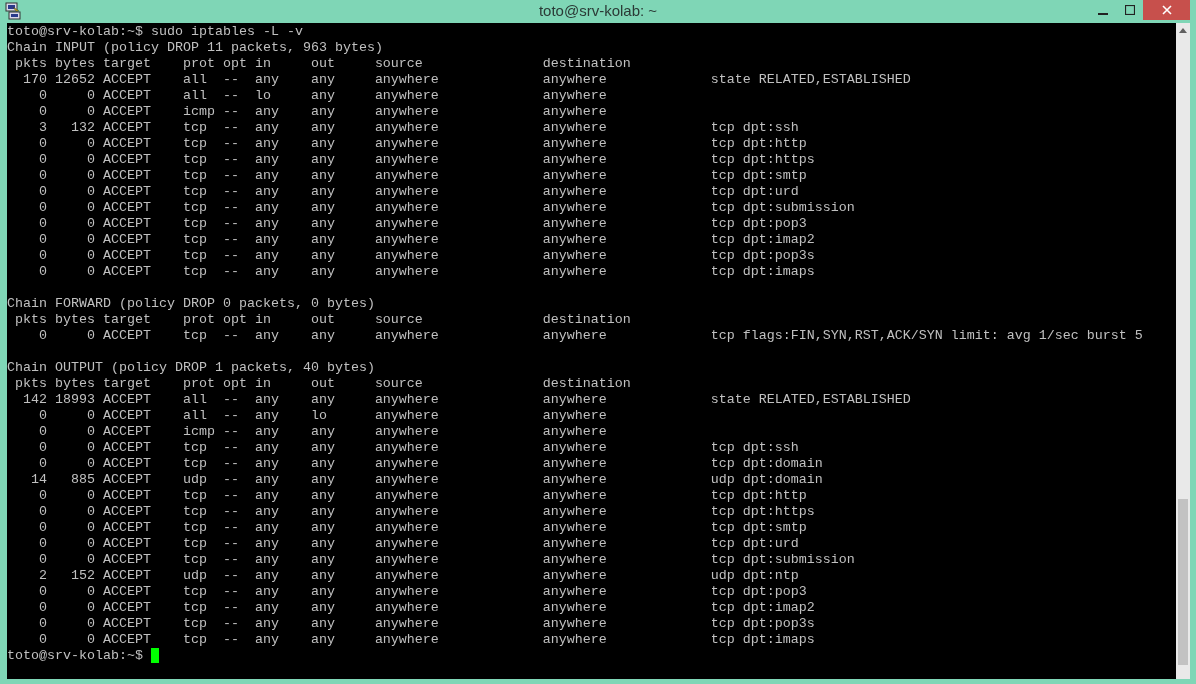 Image resolution: width=1196 pixels, height=684 pixels. What do you see at coordinates (198, 384) in the screenshot?
I see `column-header: prot` at bounding box center [198, 384].